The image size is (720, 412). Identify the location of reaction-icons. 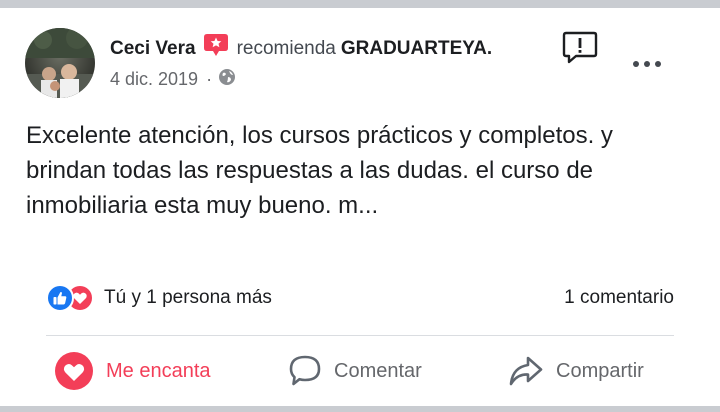
(70, 298).